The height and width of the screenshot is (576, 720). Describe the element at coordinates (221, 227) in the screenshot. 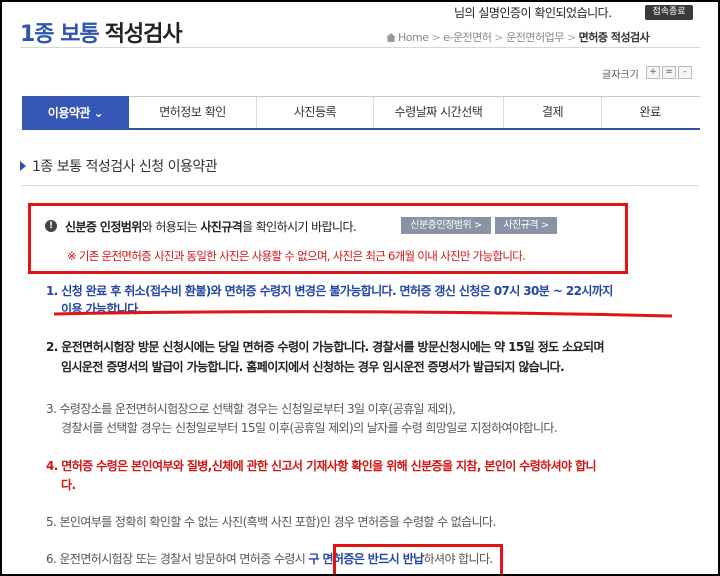

I see `notice-strong2: 사진규격` at that location.